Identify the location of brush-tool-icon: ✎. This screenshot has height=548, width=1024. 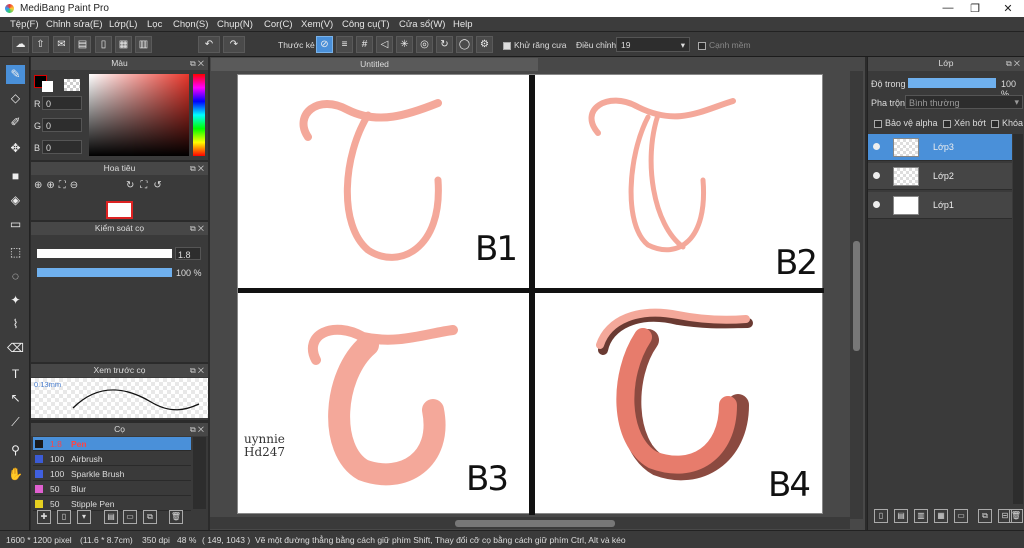
(15, 74).